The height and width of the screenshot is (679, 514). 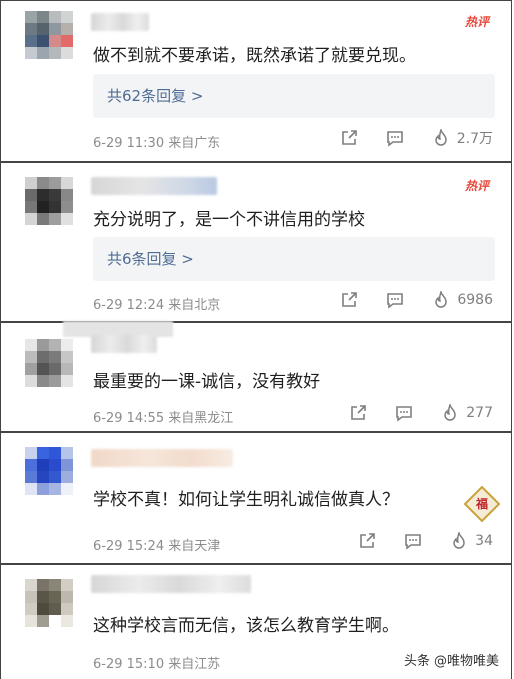 What do you see at coordinates (294, 96) in the screenshot?
I see `replies-link: 共62条回复 >` at bounding box center [294, 96].